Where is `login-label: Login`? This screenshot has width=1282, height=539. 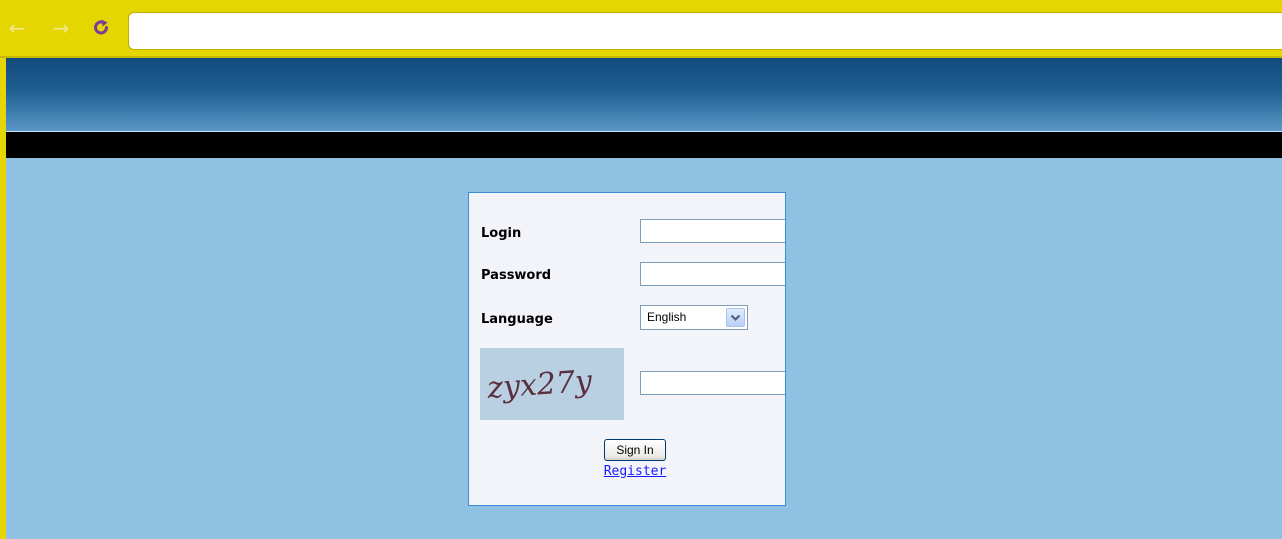 login-label: Login is located at coordinates (501, 233).